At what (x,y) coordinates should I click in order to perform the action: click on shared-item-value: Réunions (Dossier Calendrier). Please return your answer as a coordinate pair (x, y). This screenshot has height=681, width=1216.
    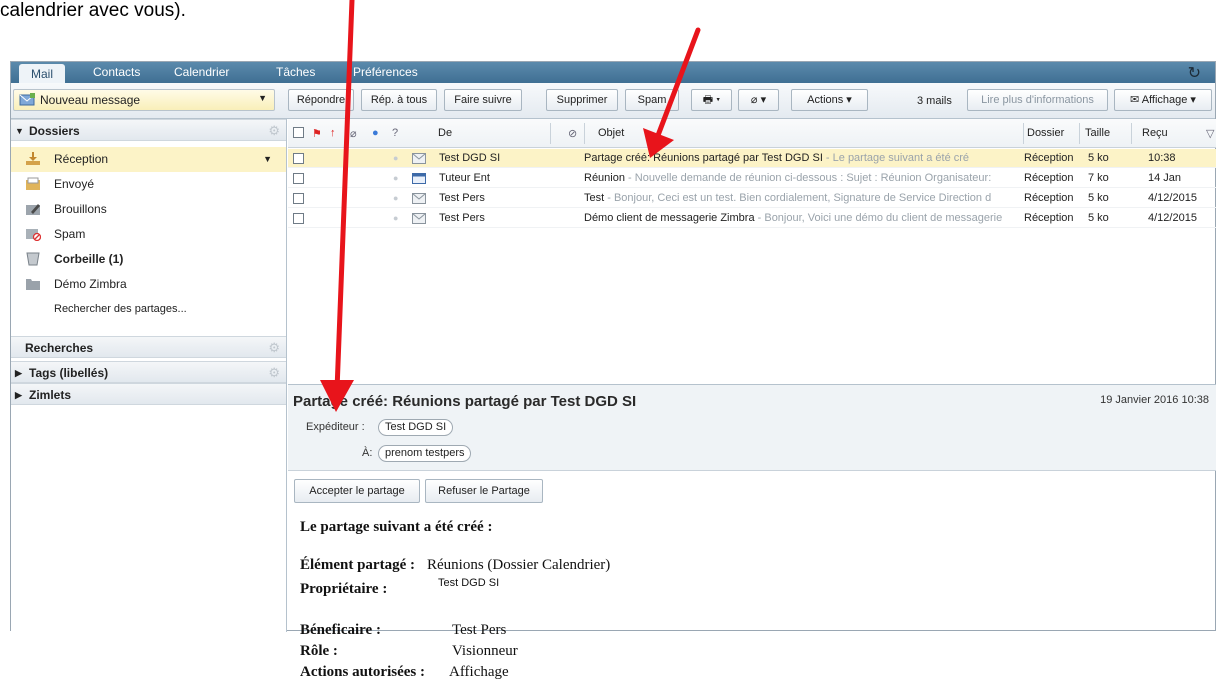
    Looking at the image, I should click on (519, 565).